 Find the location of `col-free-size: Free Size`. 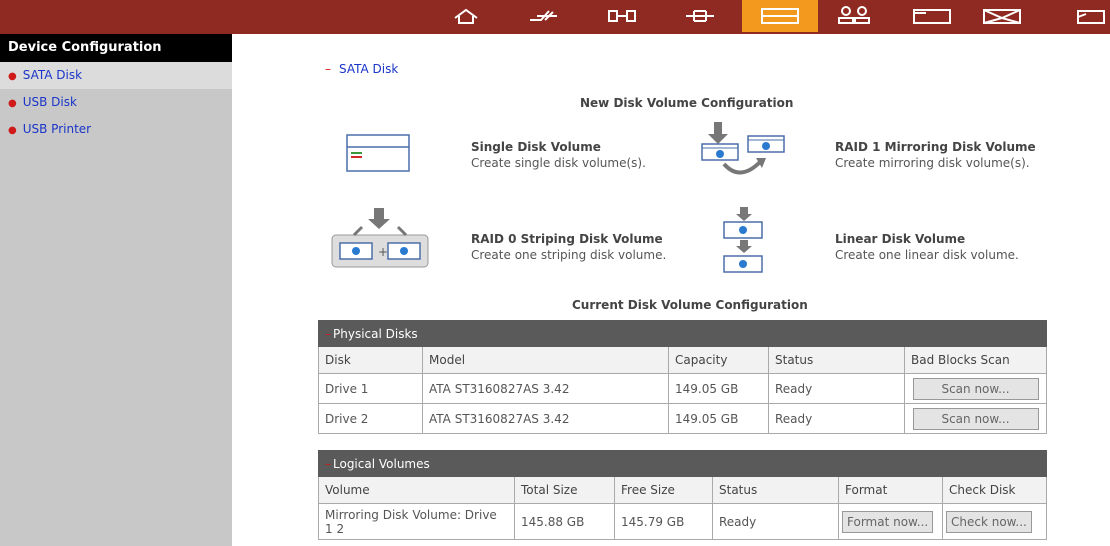

col-free-size: Free Size is located at coordinates (663, 490).